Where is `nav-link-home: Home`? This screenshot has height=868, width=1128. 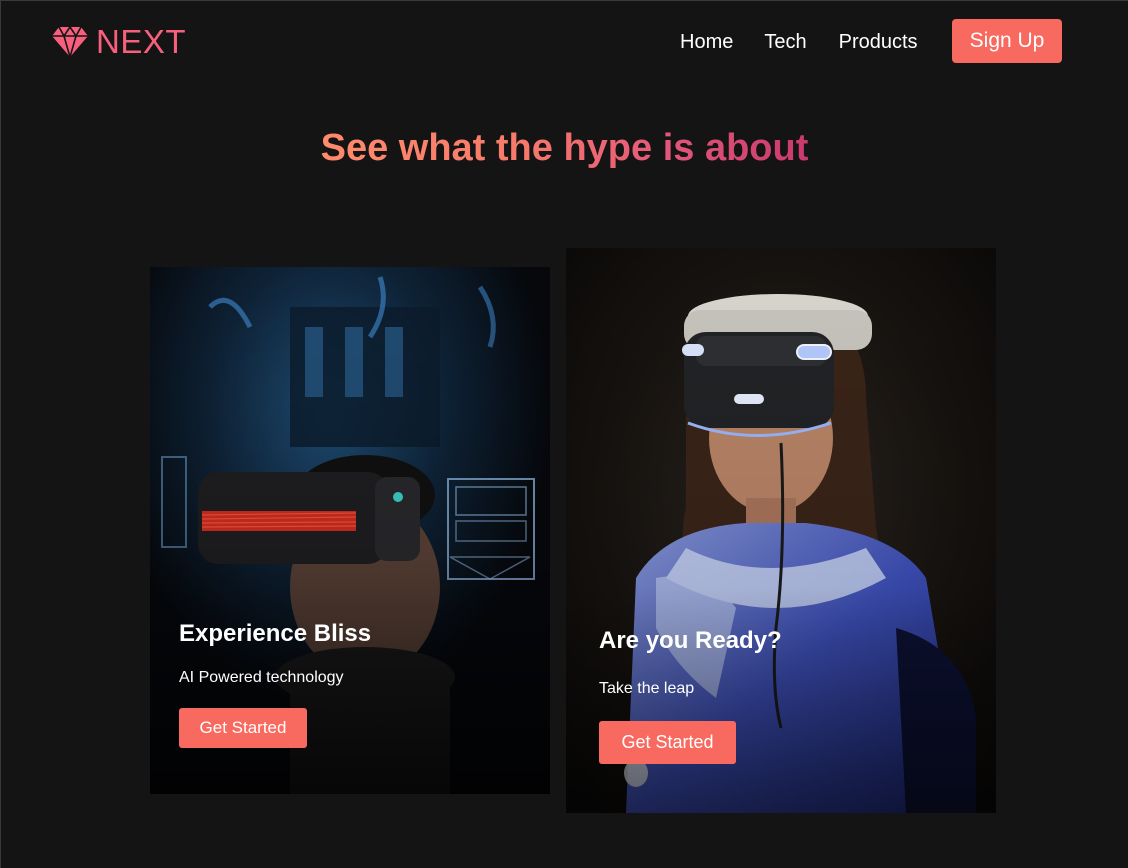
nav-link-home: Home is located at coordinates (706, 42).